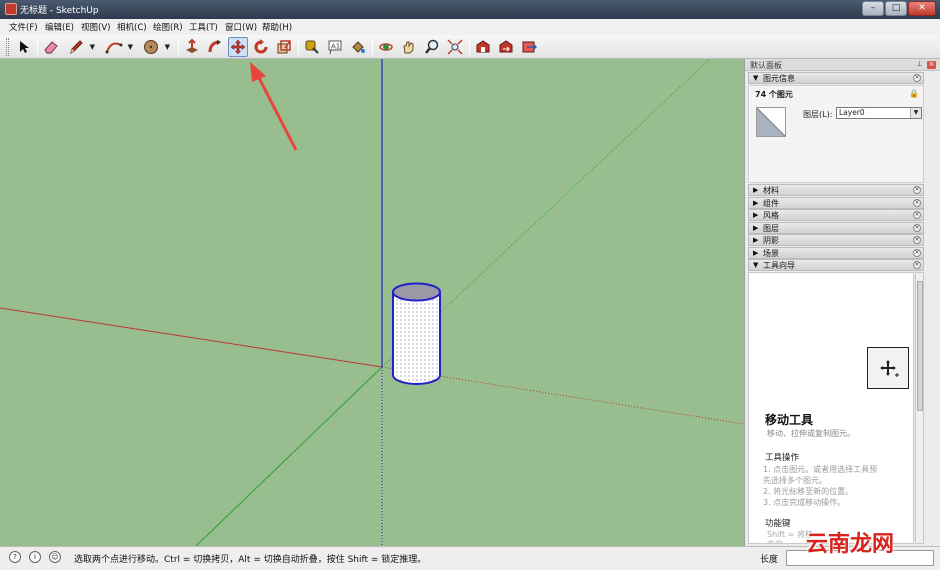  Describe the element at coordinates (114, 48) in the screenshot. I see `arc-icon` at that location.